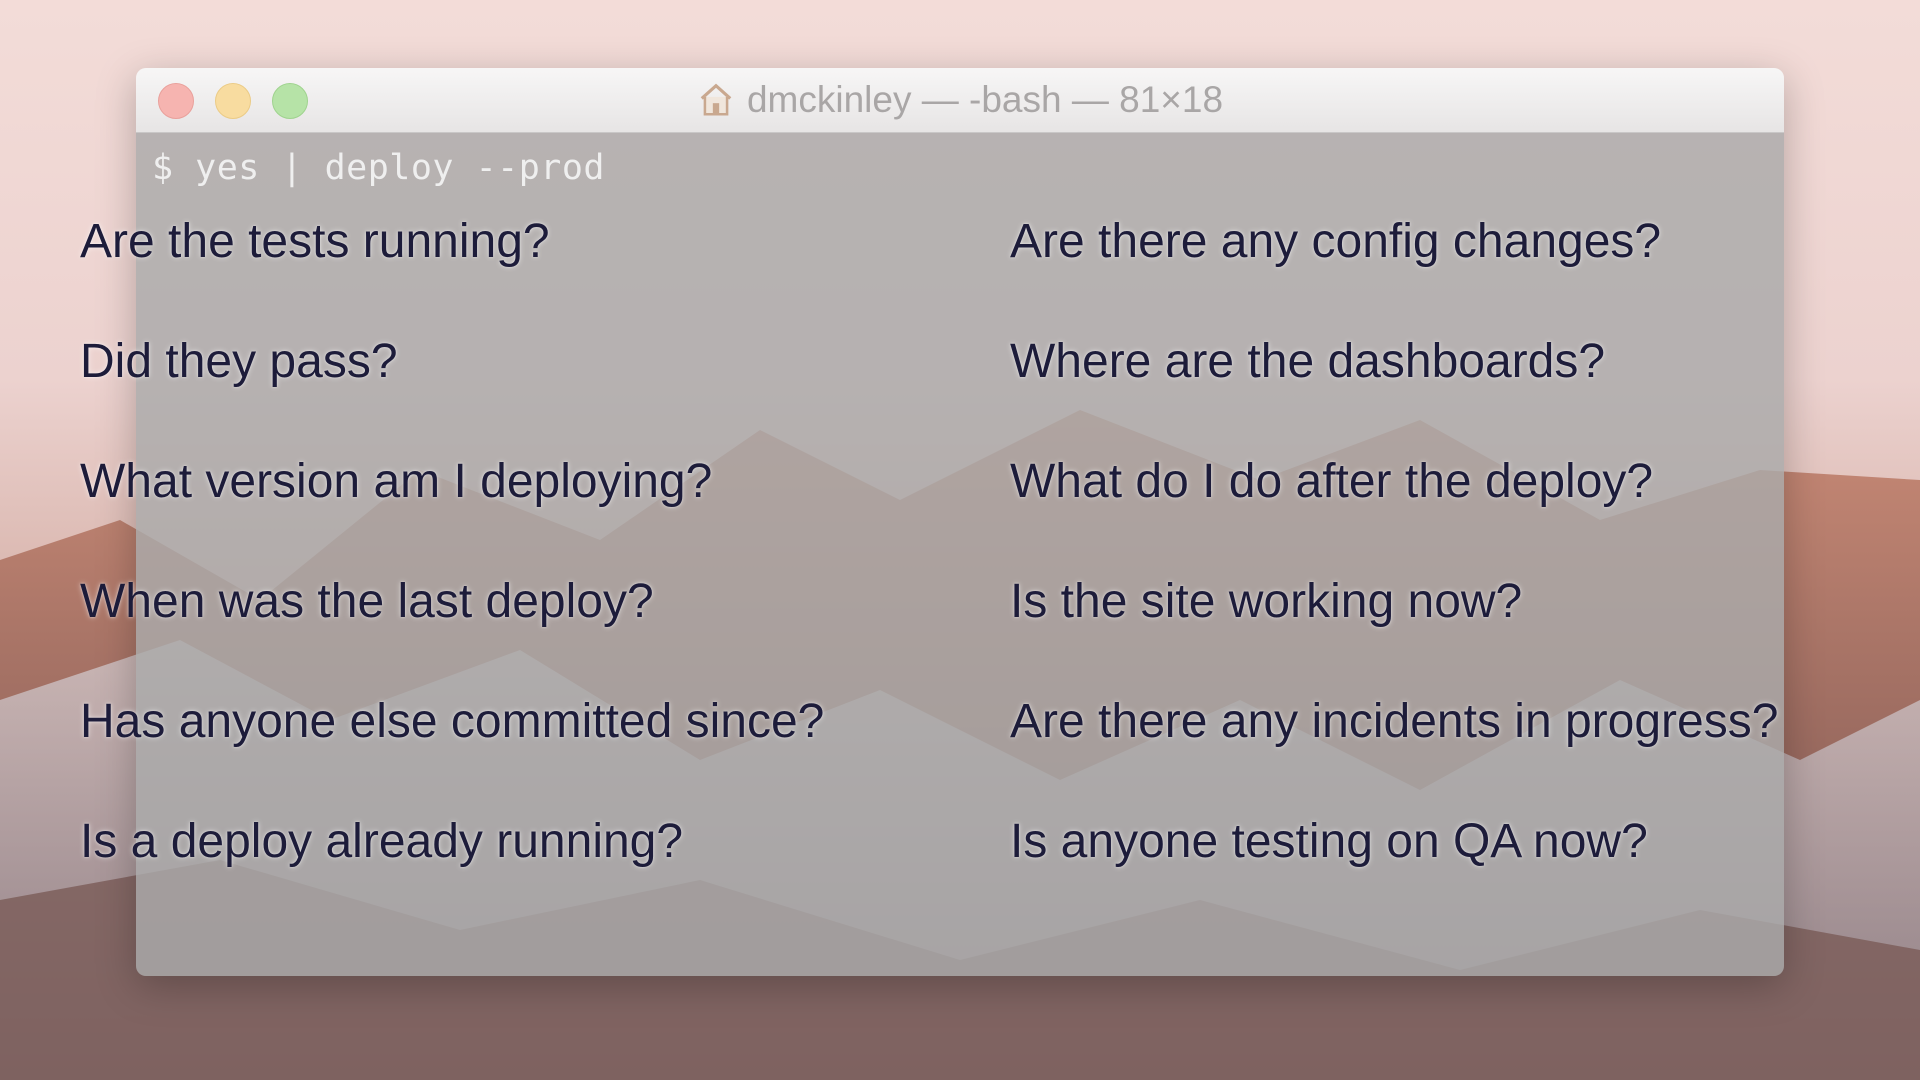 Image resolution: width=1920 pixels, height=1080 pixels. What do you see at coordinates (1336, 241) in the screenshot?
I see `question-right-1: Are there any config changes?` at bounding box center [1336, 241].